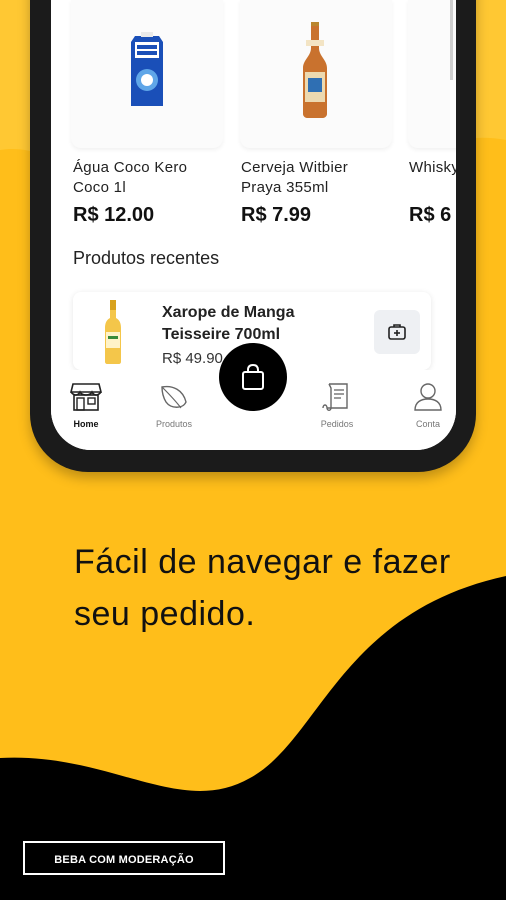  I want to click on recent-product-name: Xarope de Manga Teisseire 700ml, so click(228, 323).